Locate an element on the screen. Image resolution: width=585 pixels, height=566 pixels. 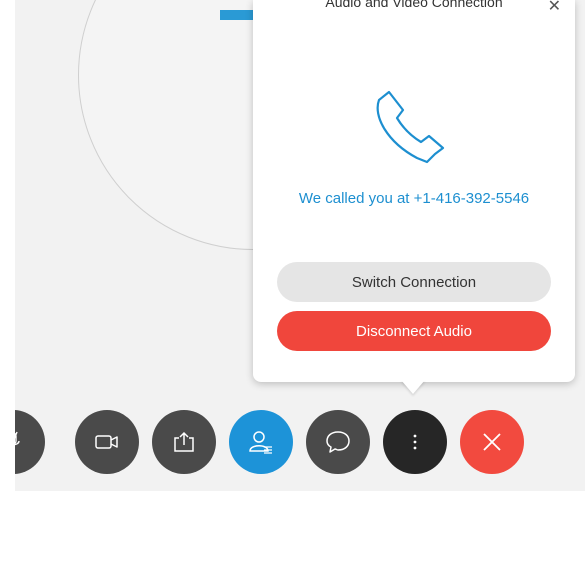
disconnect-audio-label: Disconnect Audio is located at coordinates (414, 331).